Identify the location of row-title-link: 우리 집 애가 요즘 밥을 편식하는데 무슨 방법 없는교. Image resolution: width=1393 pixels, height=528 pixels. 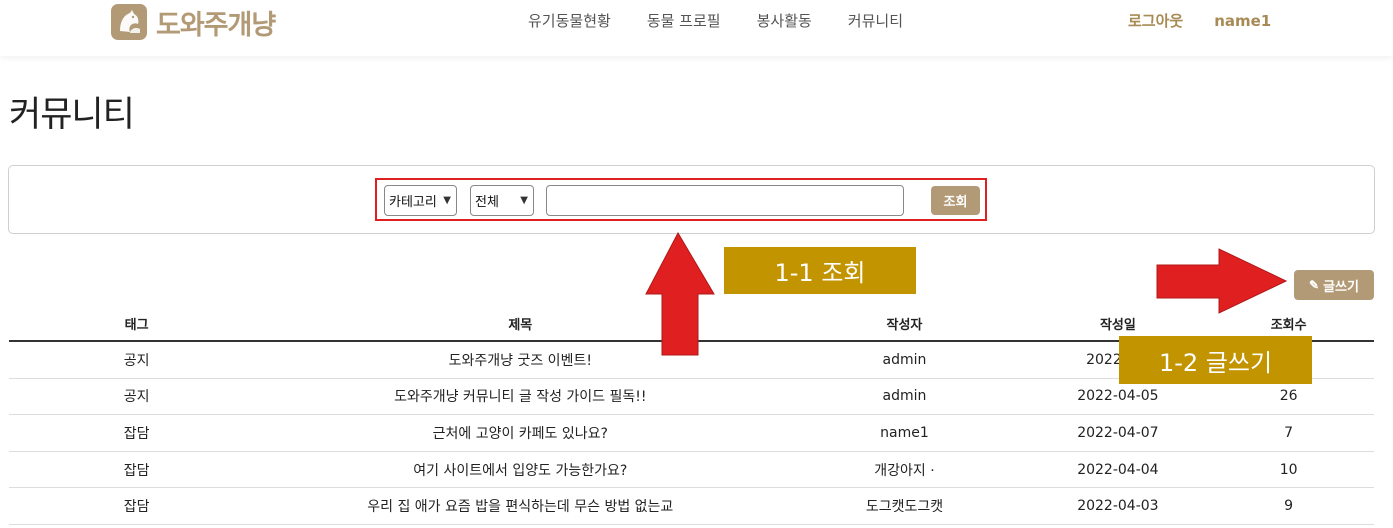
(520, 506).